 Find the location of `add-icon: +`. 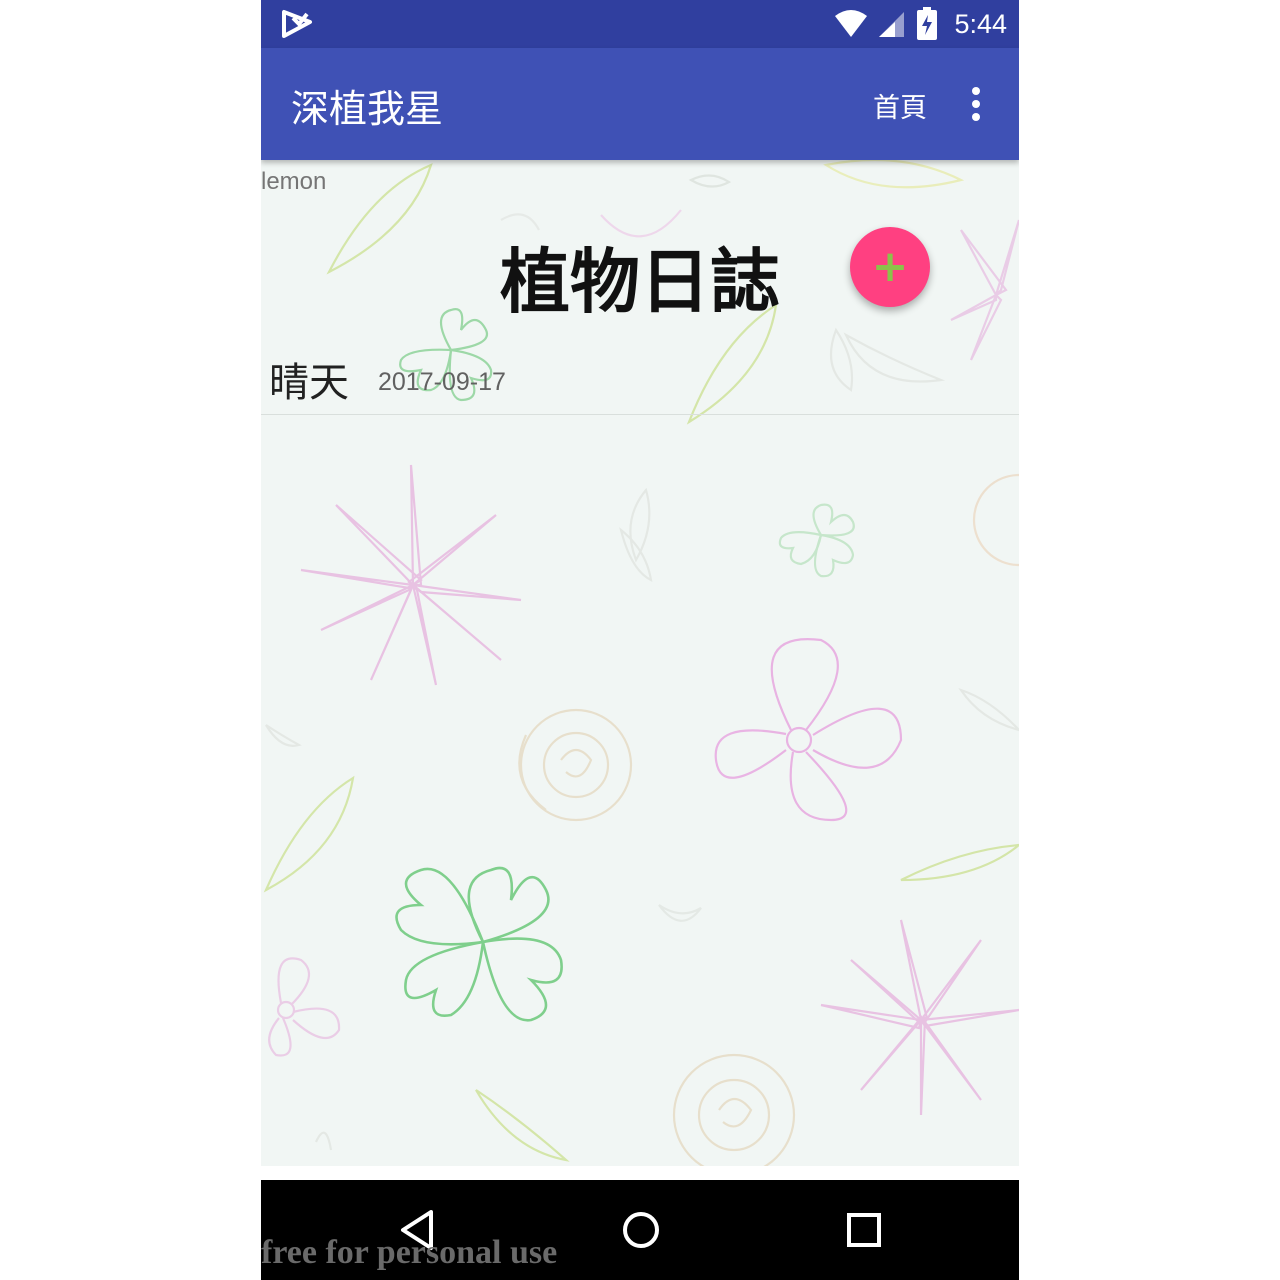

add-icon: + is located at coordinates (890, 266).